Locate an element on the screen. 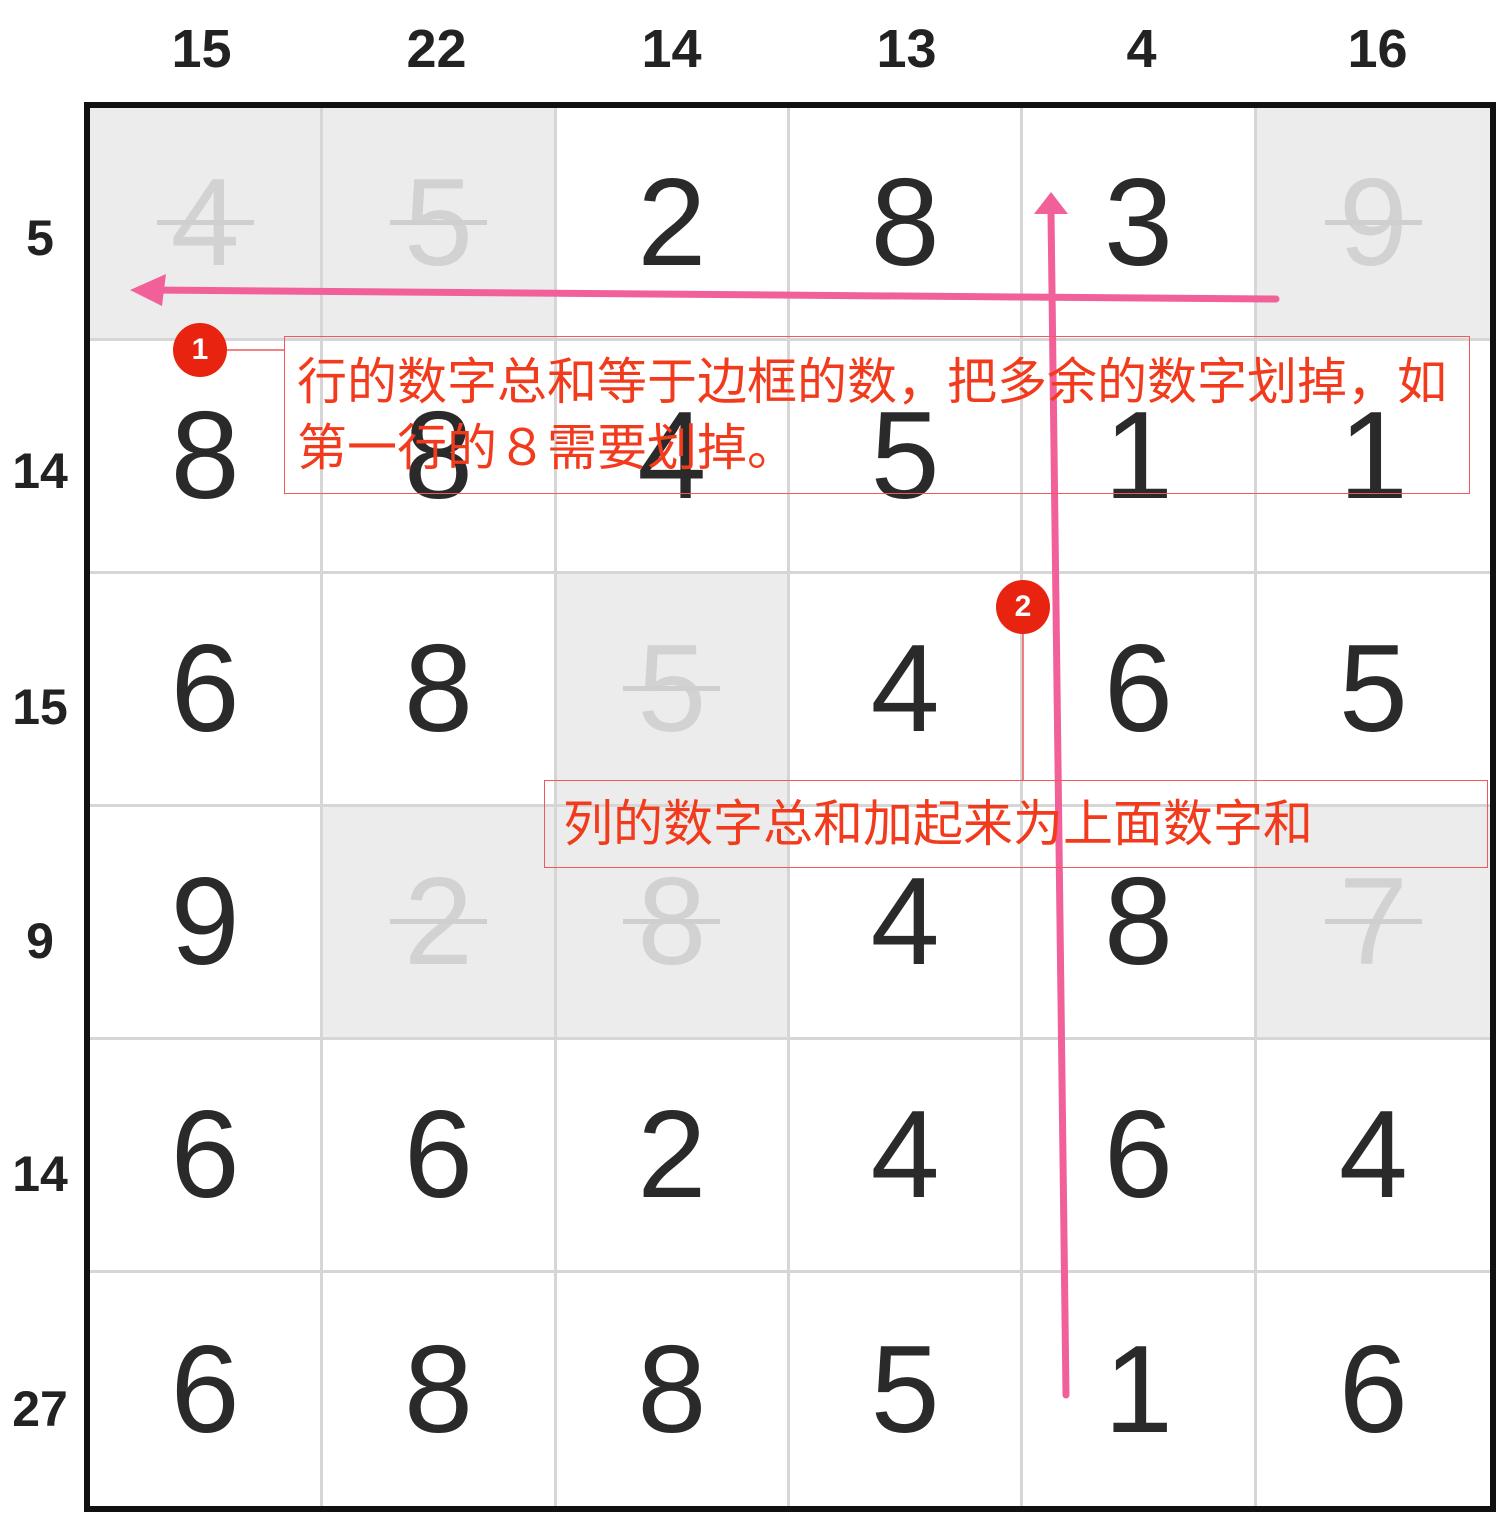 The image size is (1500, 1530). grid-cell-crossed: 4 is located at coordinates (207, 224).